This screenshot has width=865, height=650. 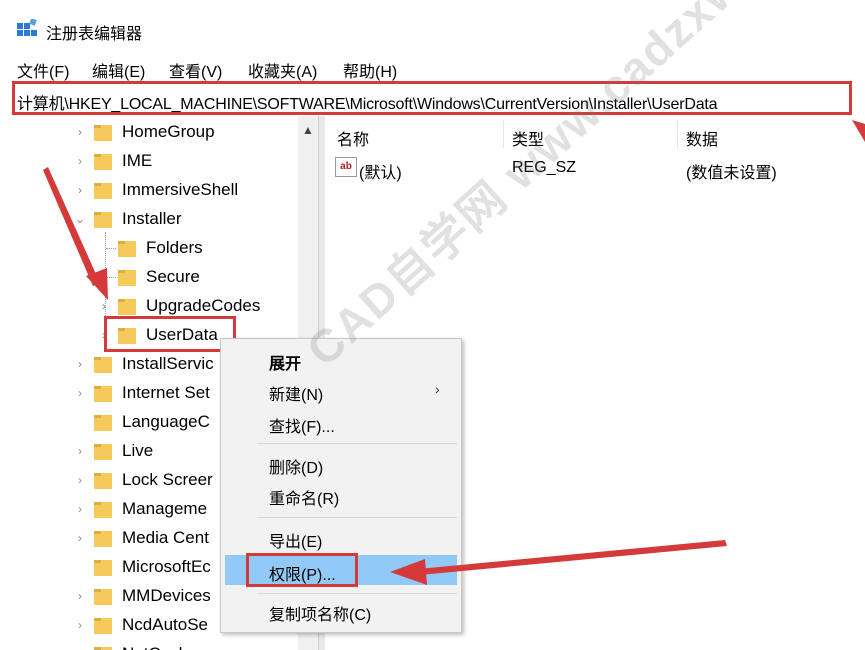 What do you see at coordinates (285, 362) in the screenshot?
I see `menu-item-expand: 展开` at bounding box center [285, 362].